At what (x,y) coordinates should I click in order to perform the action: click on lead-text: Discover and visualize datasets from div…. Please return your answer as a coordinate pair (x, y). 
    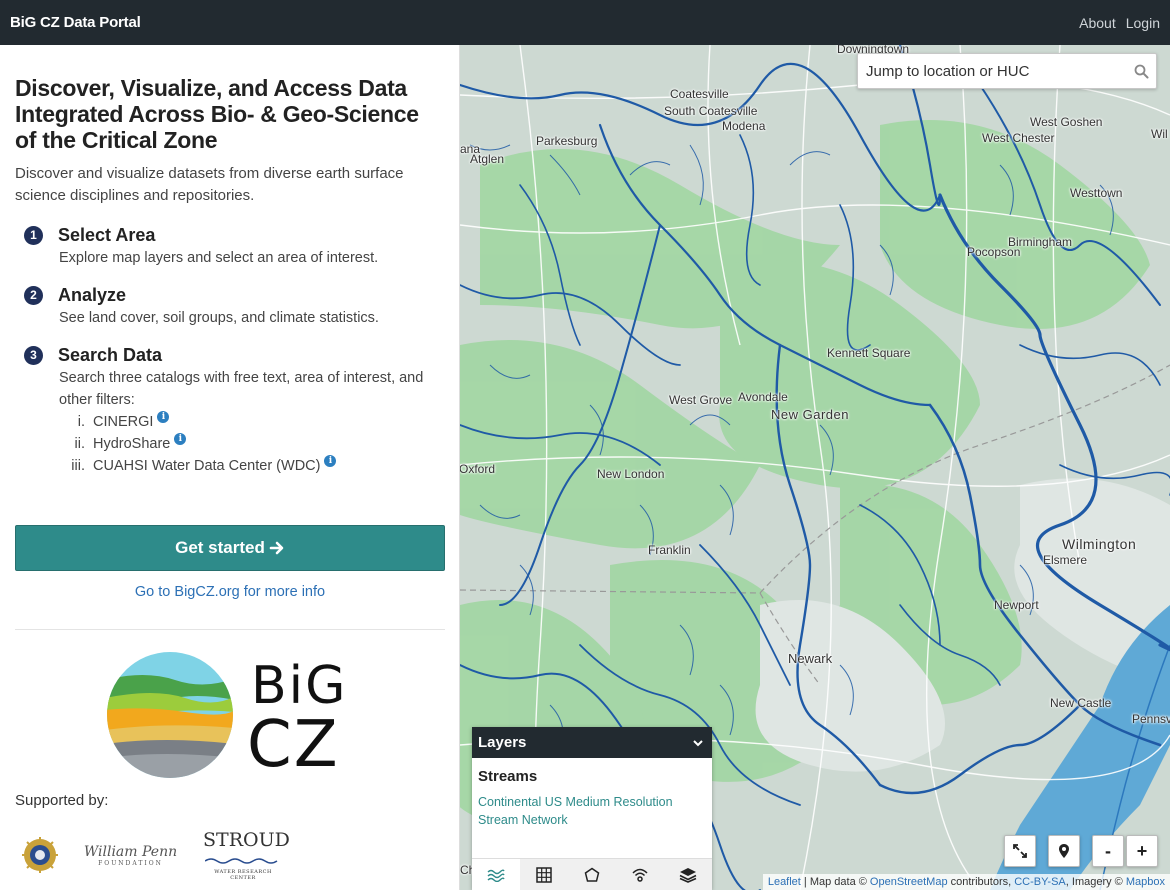
    Looking at the image, I should click on (209, 184).